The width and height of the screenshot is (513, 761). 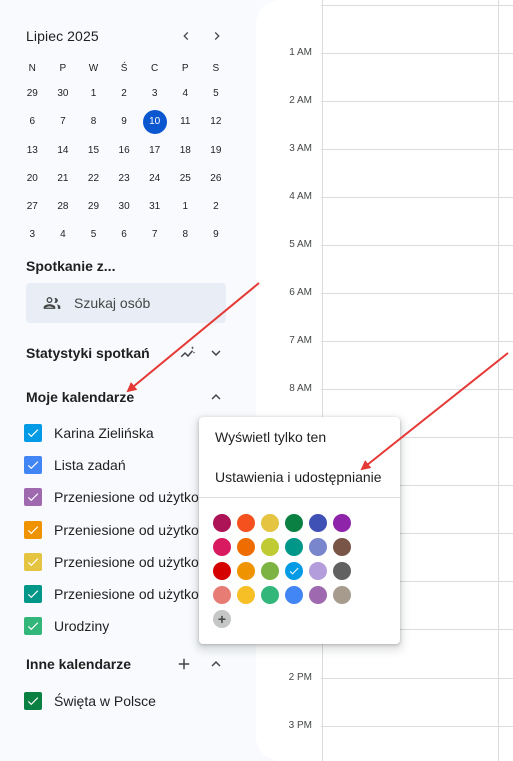 What do you see at coordinates (184, 664) in the screenshot?
I see `plus-icon` at bounding box center [184, 664].